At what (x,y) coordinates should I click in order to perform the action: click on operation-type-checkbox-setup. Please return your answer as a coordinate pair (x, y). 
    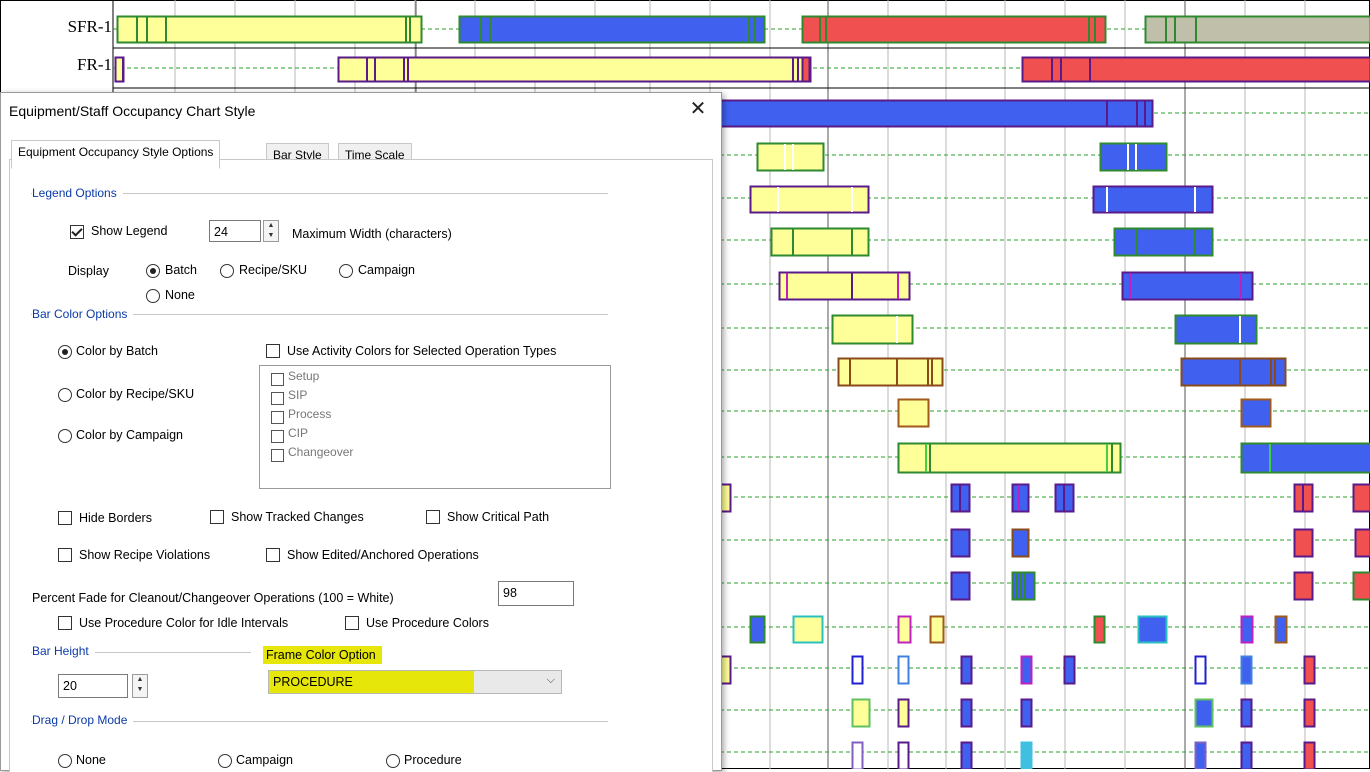
    Looking at the image, I should click on (277, 379).